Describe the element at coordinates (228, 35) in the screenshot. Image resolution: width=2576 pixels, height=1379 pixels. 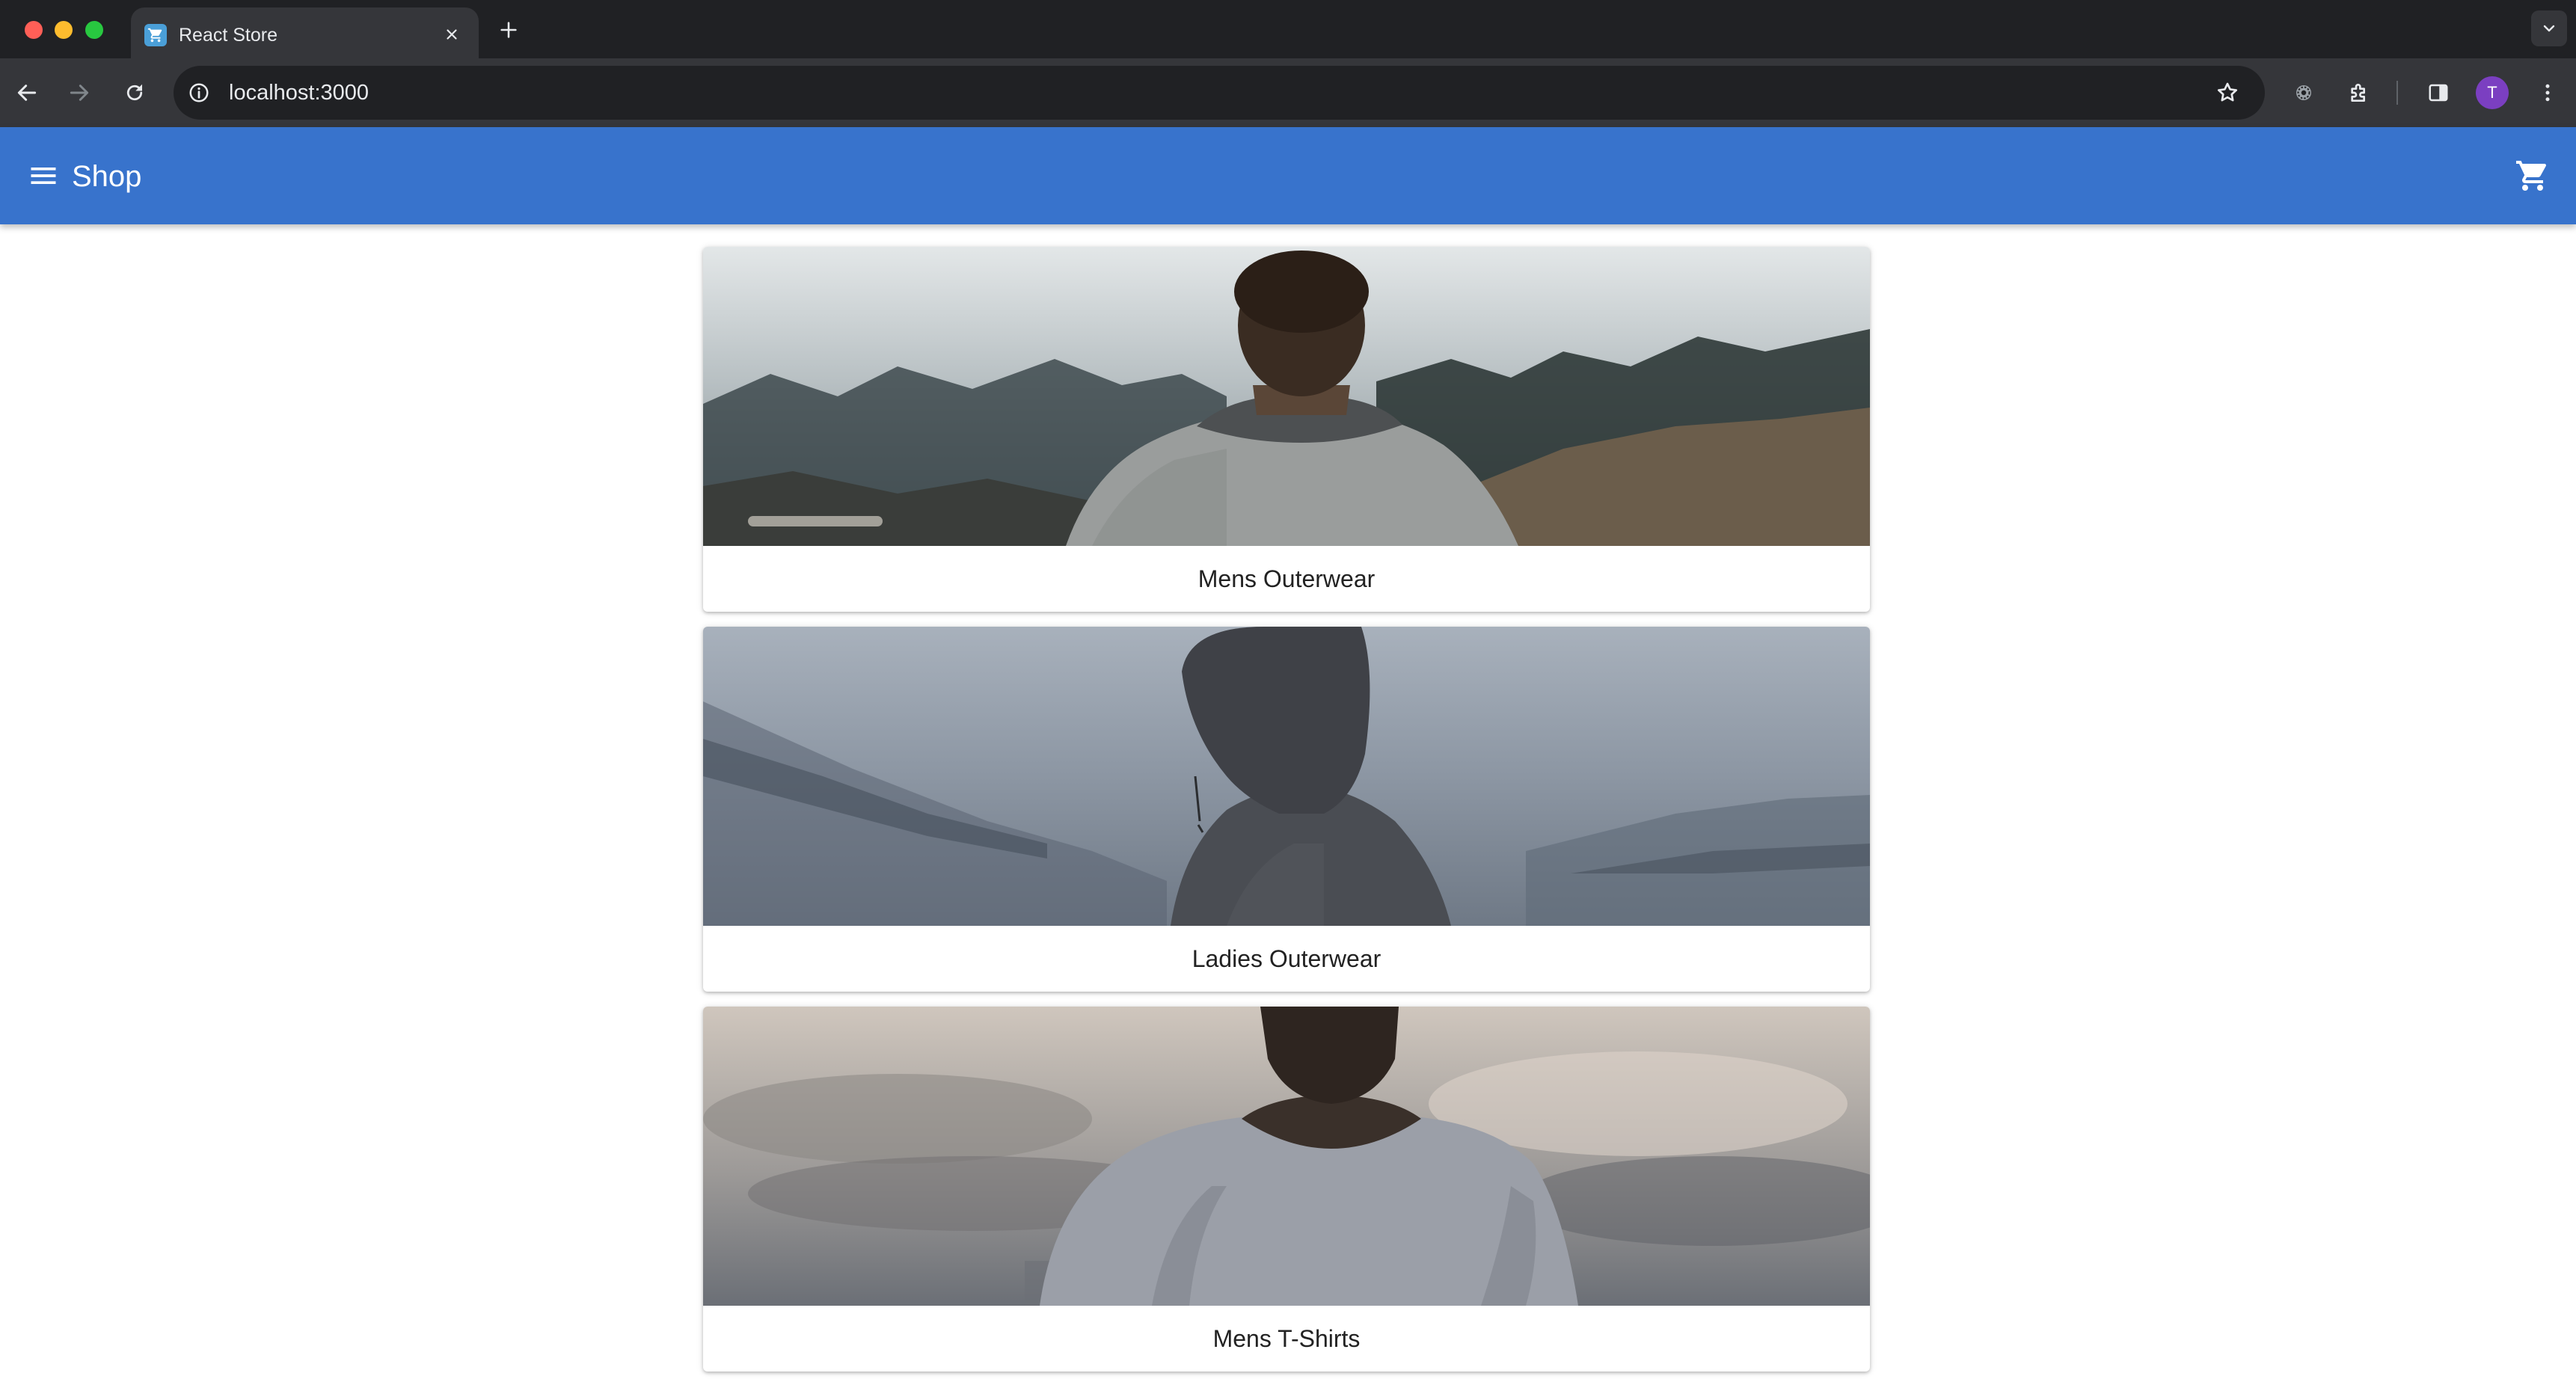
I see `tab-title: React Store` at that location.